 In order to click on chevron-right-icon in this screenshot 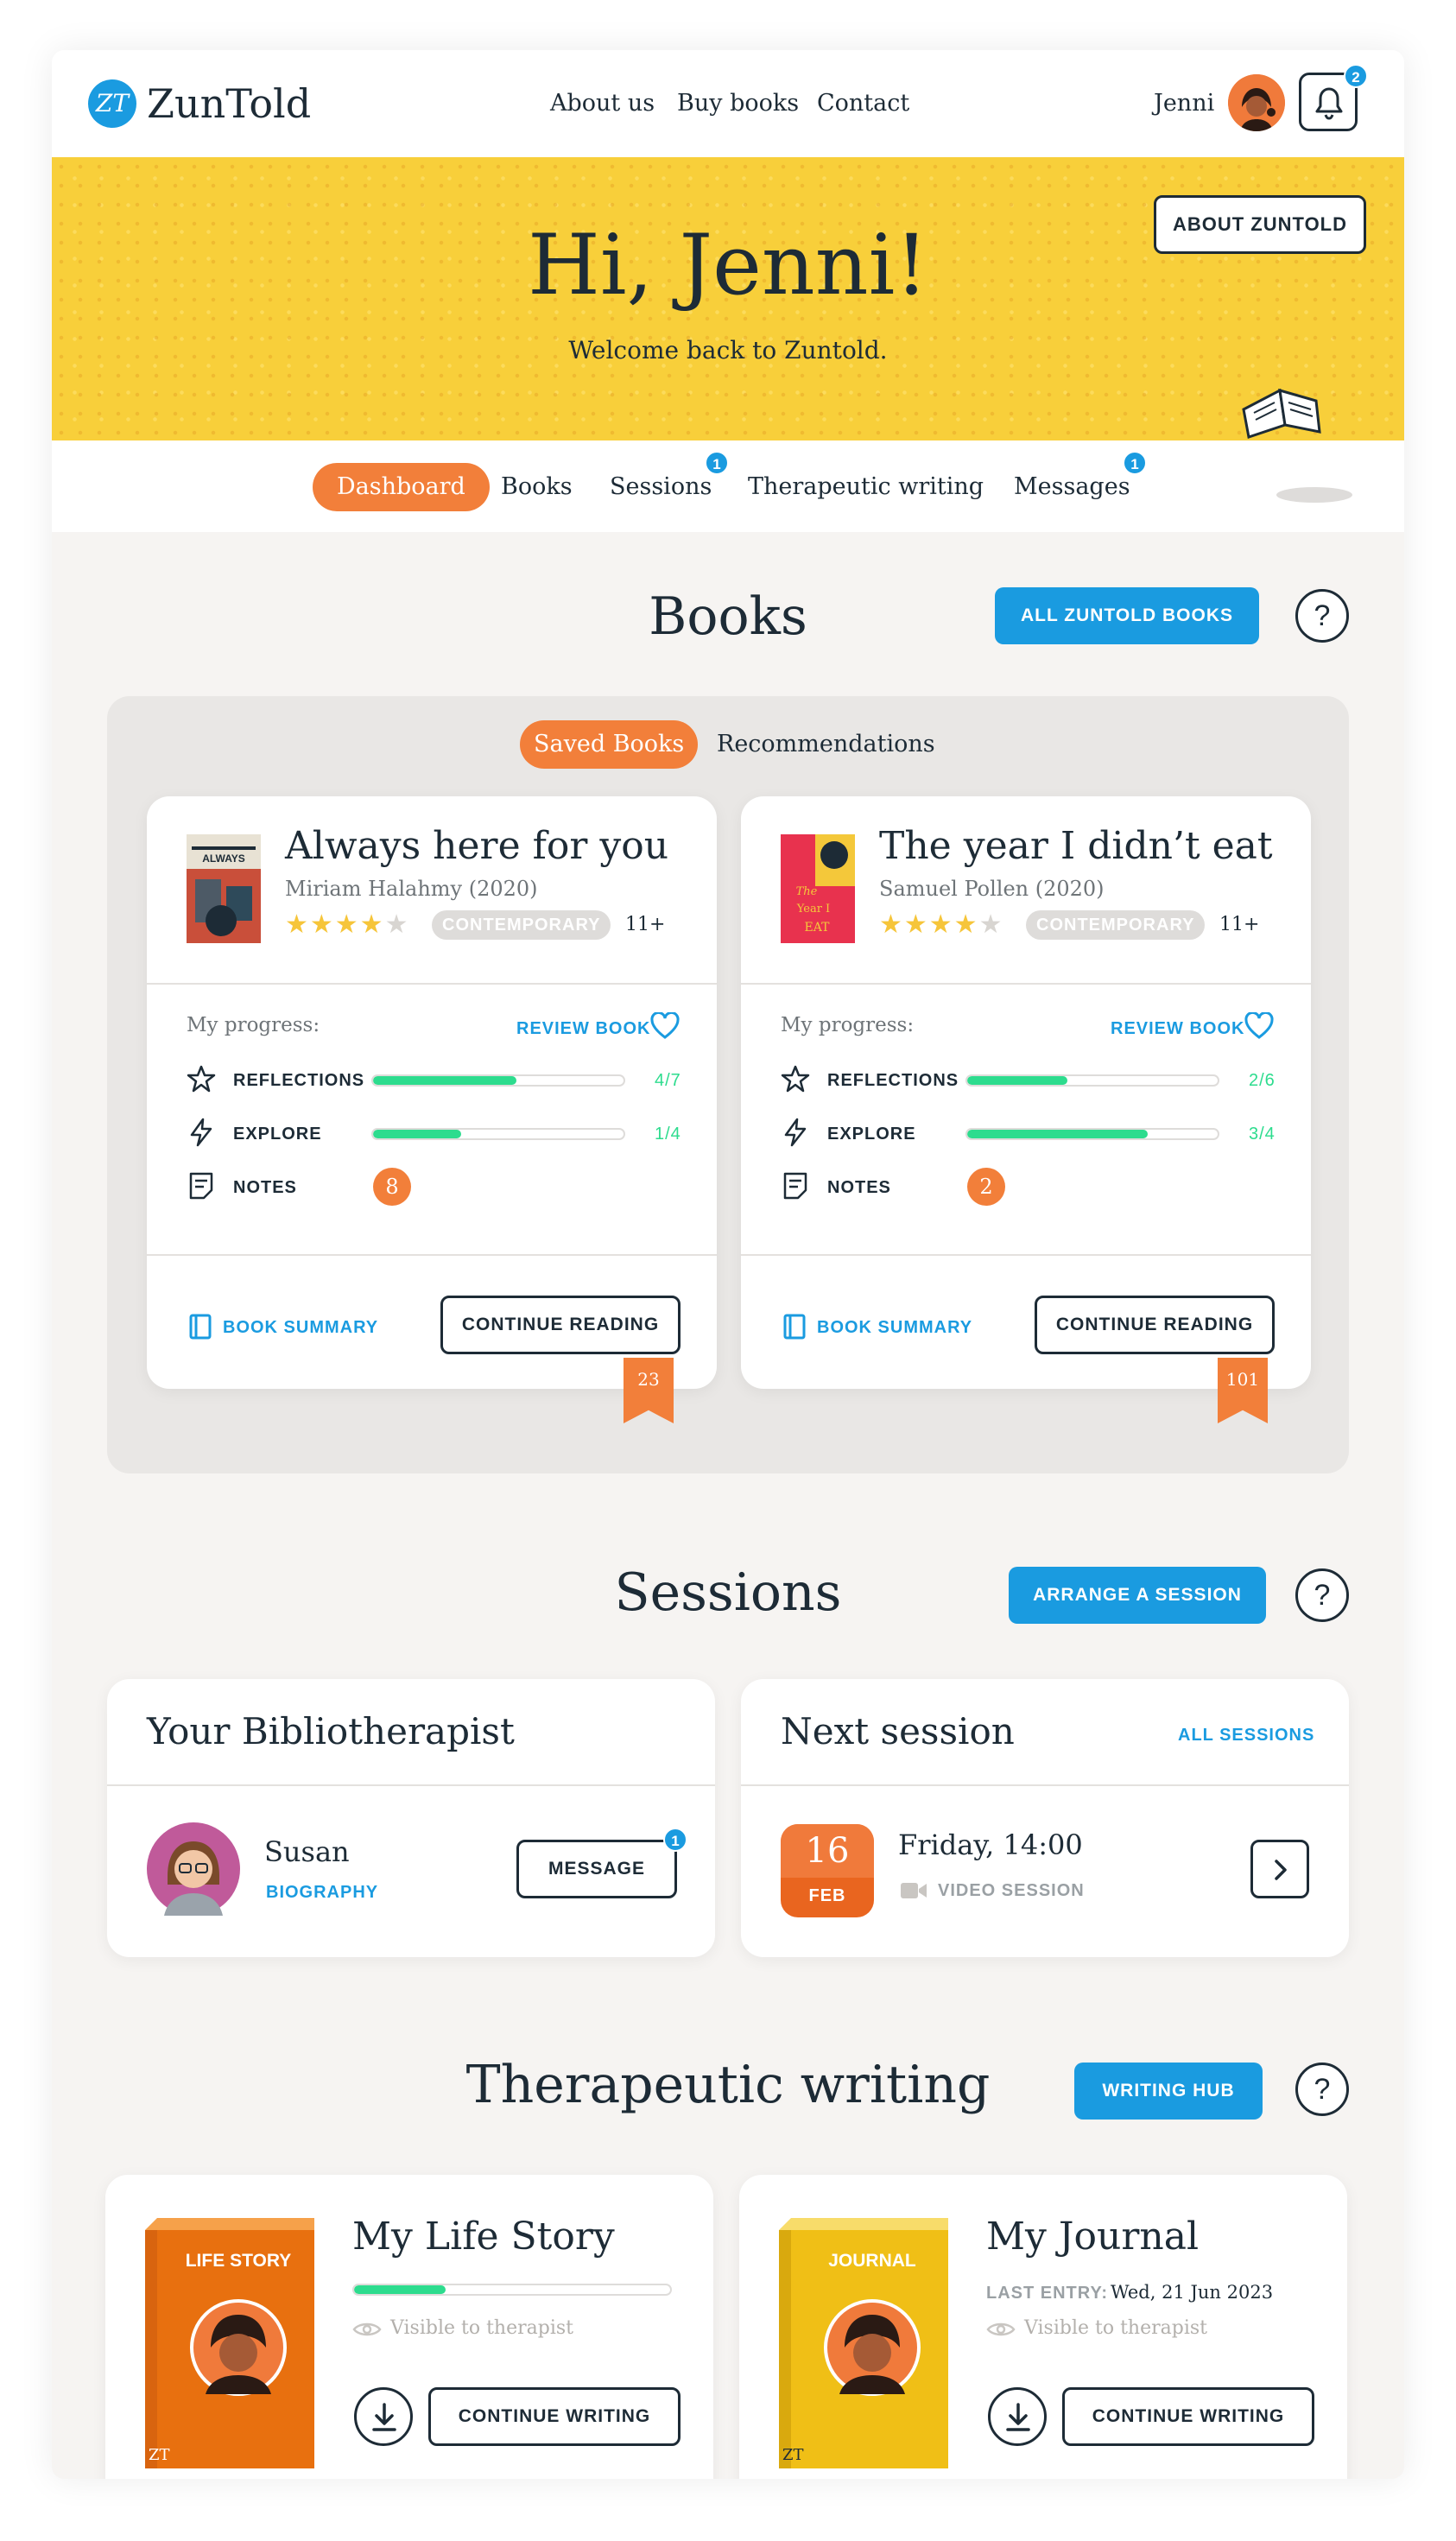, I will do `click(1281, 1870)`.